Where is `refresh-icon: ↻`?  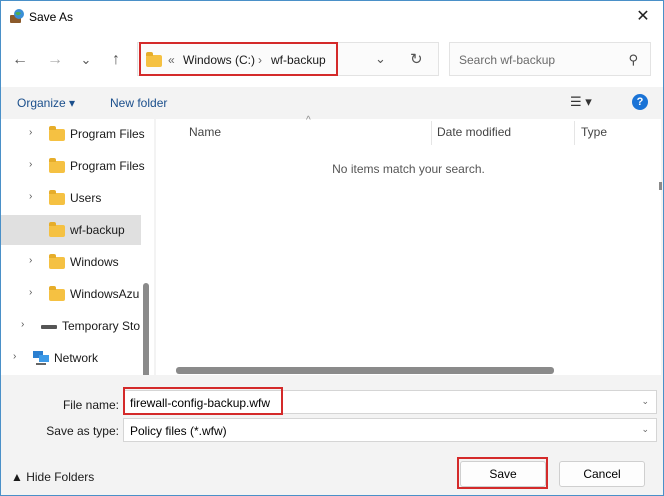
refresh-icon: ↻ is located at coordinates (416, 59).